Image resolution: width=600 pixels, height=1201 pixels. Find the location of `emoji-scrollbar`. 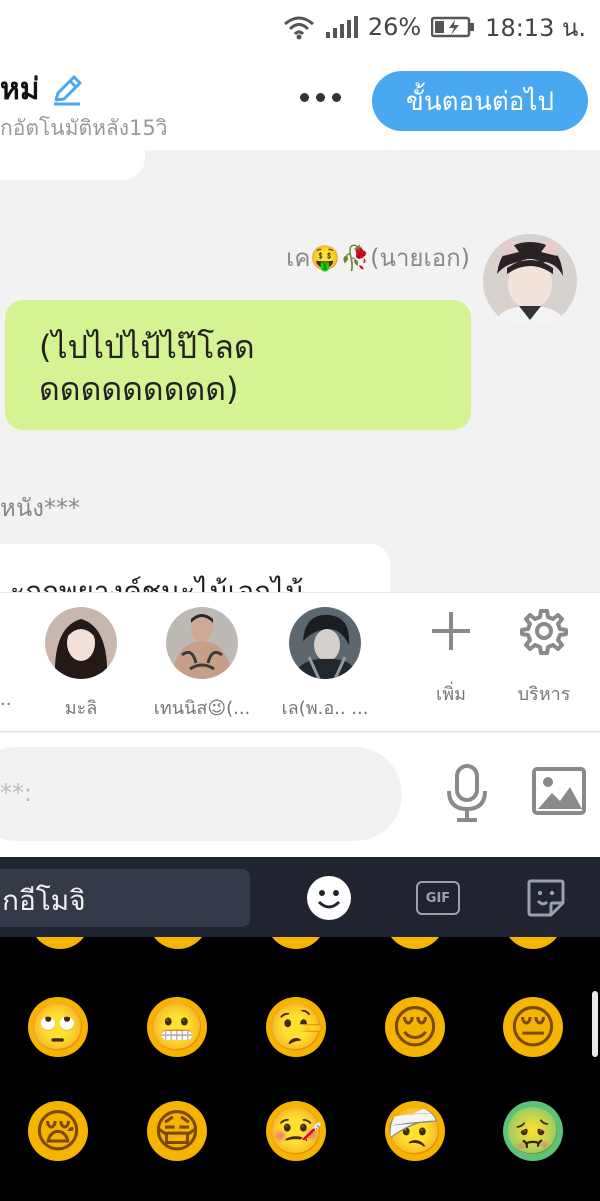

emoji-scrollbar is located at coordinates (595, 1024).